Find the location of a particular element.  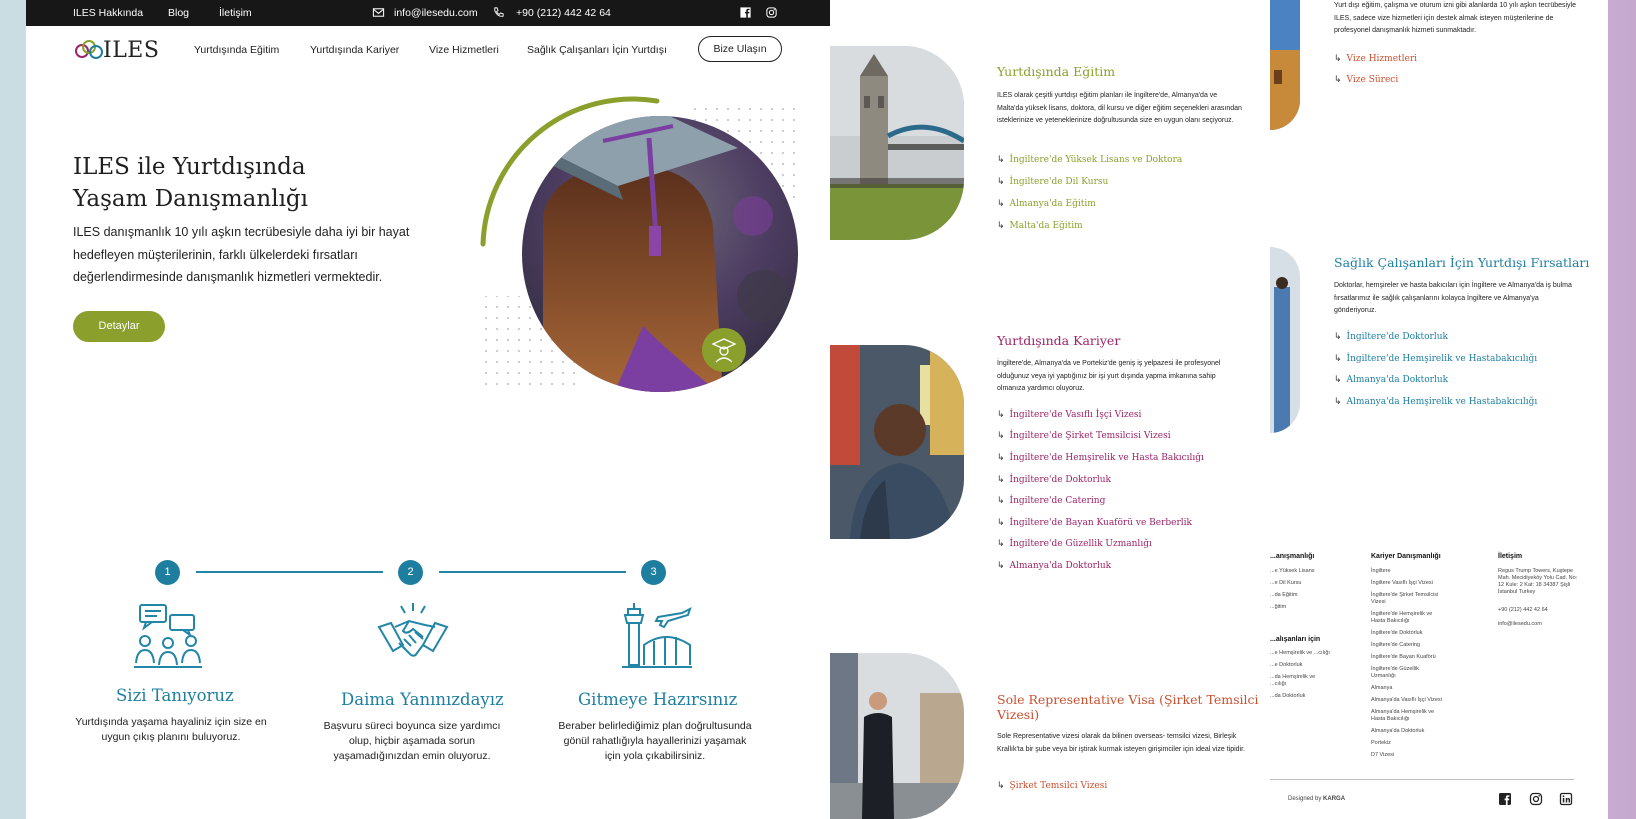

hero-title-line1: ILES ile Yurtdışında is located at coordinates (189, 167).